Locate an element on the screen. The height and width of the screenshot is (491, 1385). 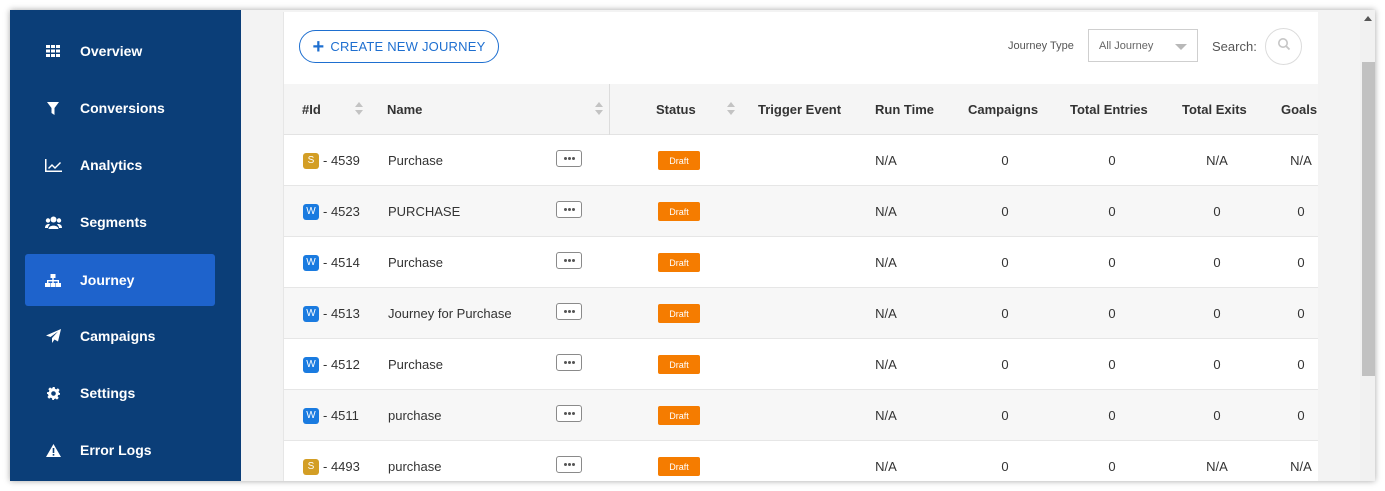
id-cell: W - 4513 is located at coordinates (331, 313).